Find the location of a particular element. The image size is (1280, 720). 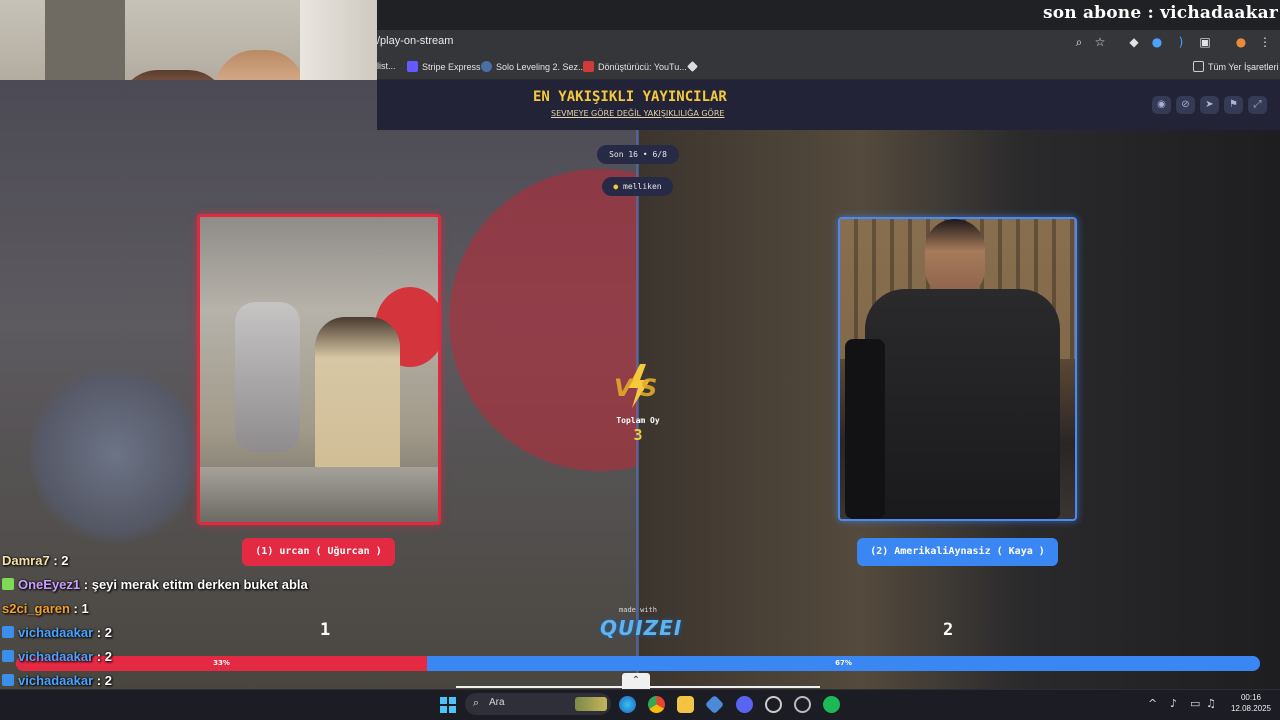

chat-text: : 1 is located at coordinates (79, 608).